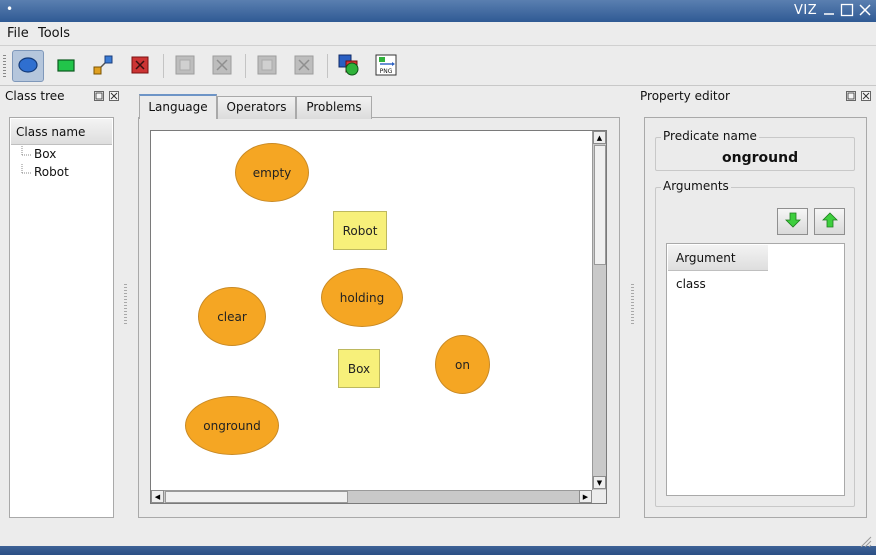 The image size is (876, 555). I want to click on predicate-node-on: on, so click(462, 364).